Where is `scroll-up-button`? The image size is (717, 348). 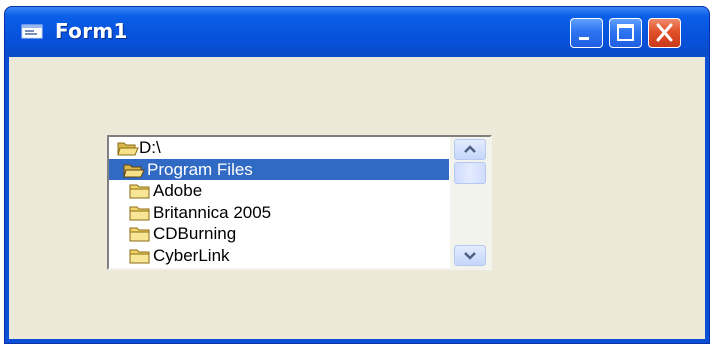
scroll-up-button is located at coordinates (470, 149).